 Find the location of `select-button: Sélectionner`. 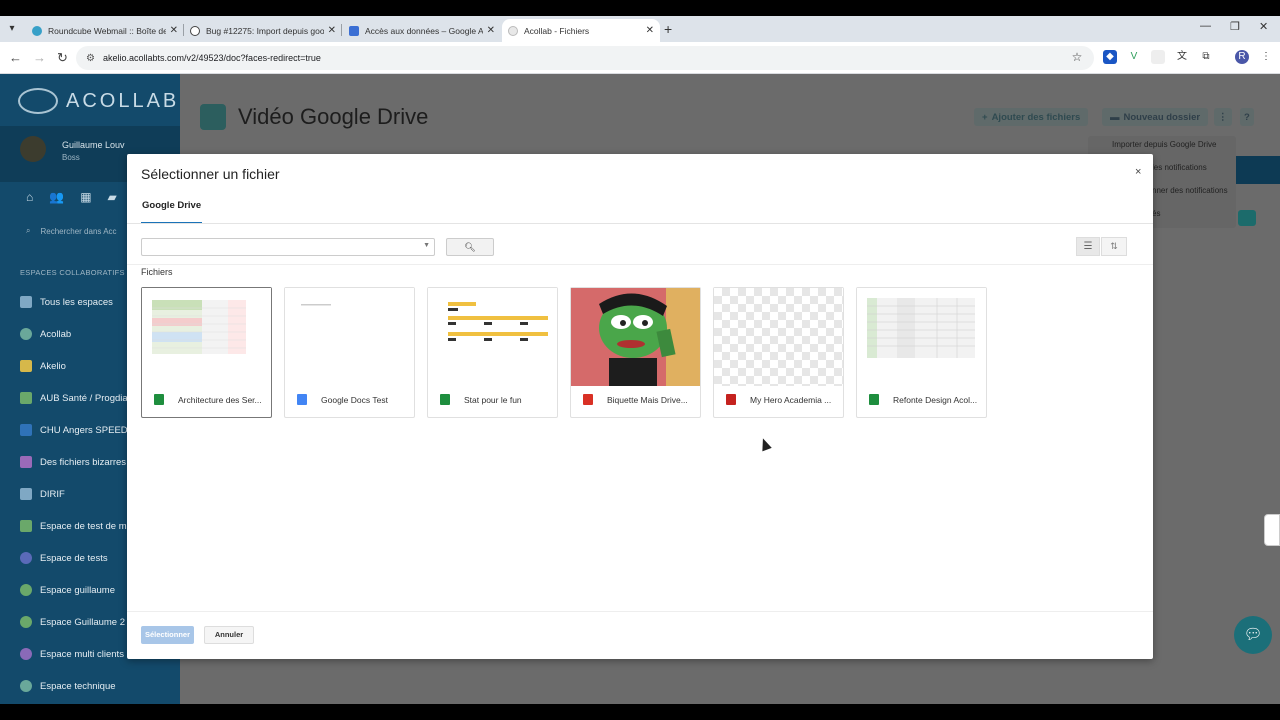

select-button: Sélectionner is located at coordinates (167, 635).